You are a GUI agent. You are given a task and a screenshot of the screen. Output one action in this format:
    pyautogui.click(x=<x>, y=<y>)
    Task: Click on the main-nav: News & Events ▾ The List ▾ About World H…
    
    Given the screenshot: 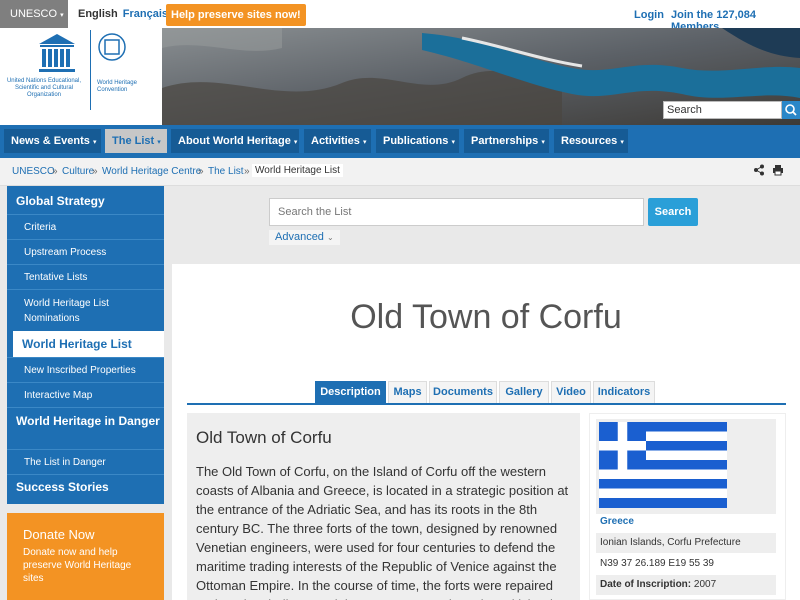 What is the action you would take?
    pyautogui.click(x=400, y=141)
    